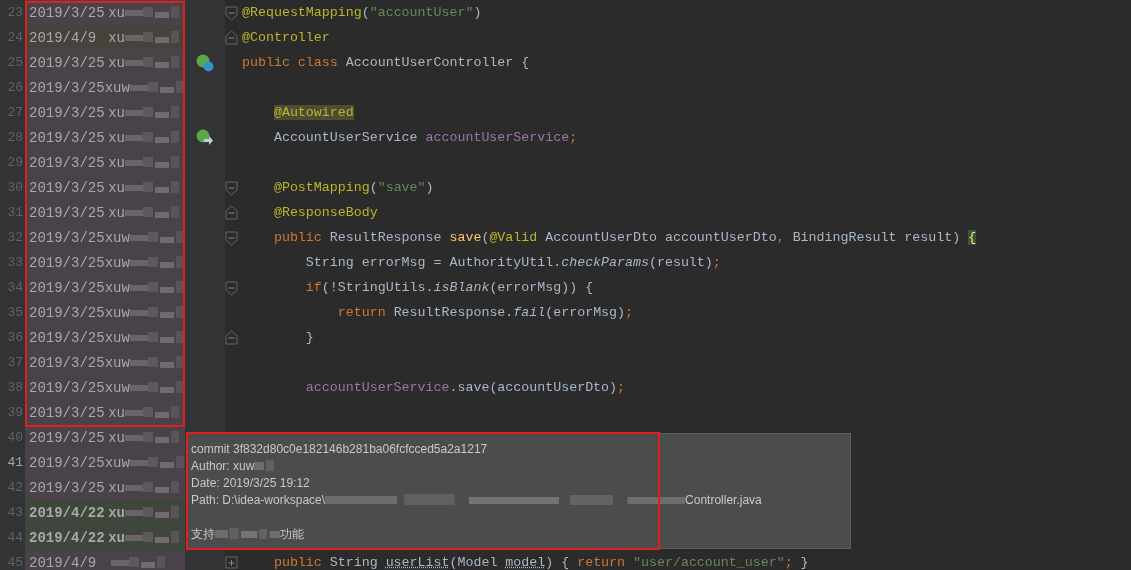  What do you see at coordinates (309, 337) in the screenshot?
I see `code-line: }` at bounding box center [309, 337].